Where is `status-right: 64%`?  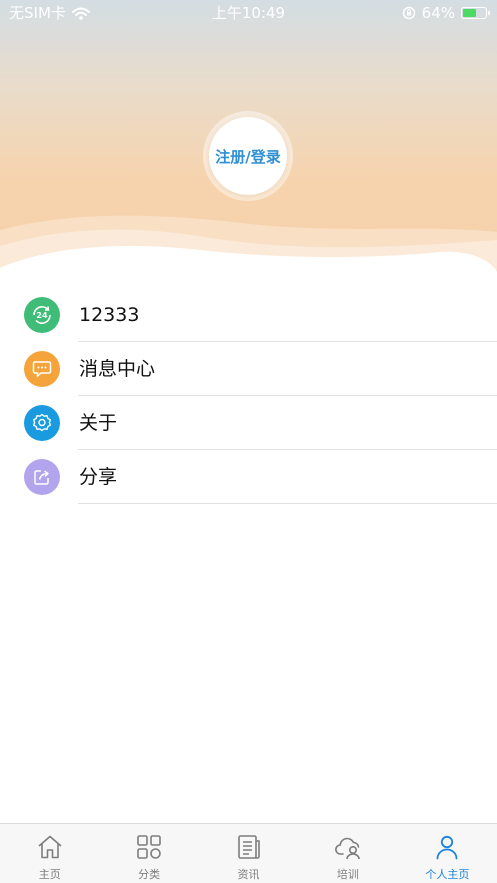 status-right: 64% is located at coordinates (446, 13).